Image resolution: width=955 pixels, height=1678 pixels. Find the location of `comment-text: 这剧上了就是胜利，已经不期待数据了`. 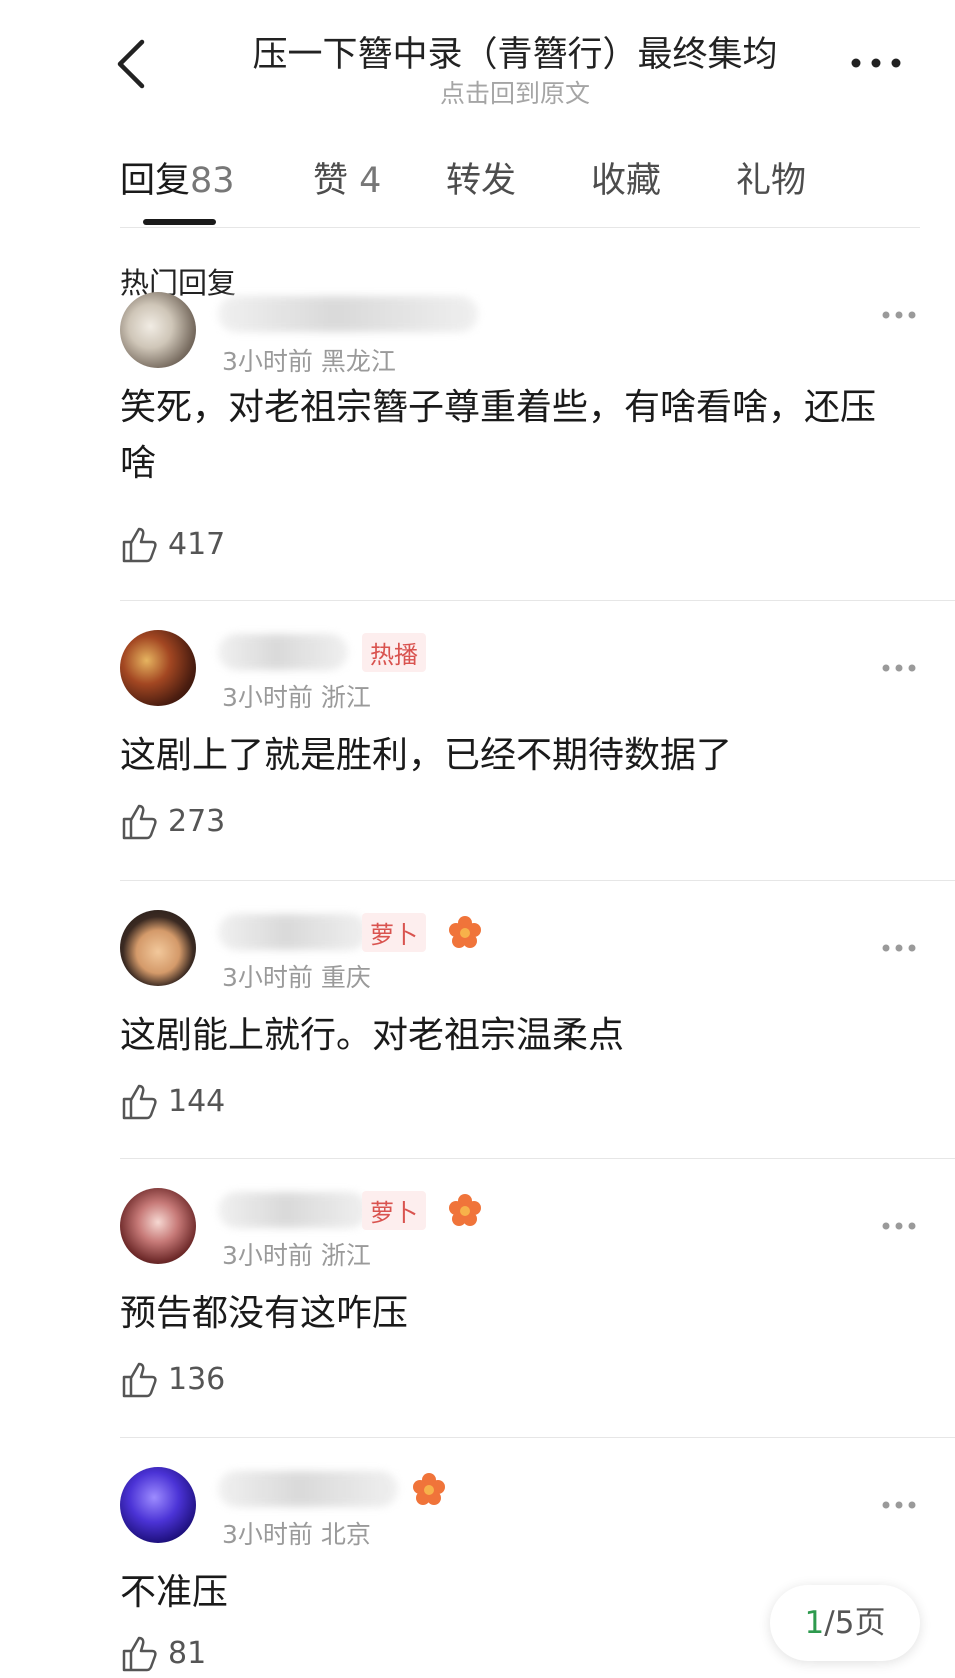

comment-text: 这剧上了就是胜利，已经不期待数据了 is located at coordinates (426, 755).